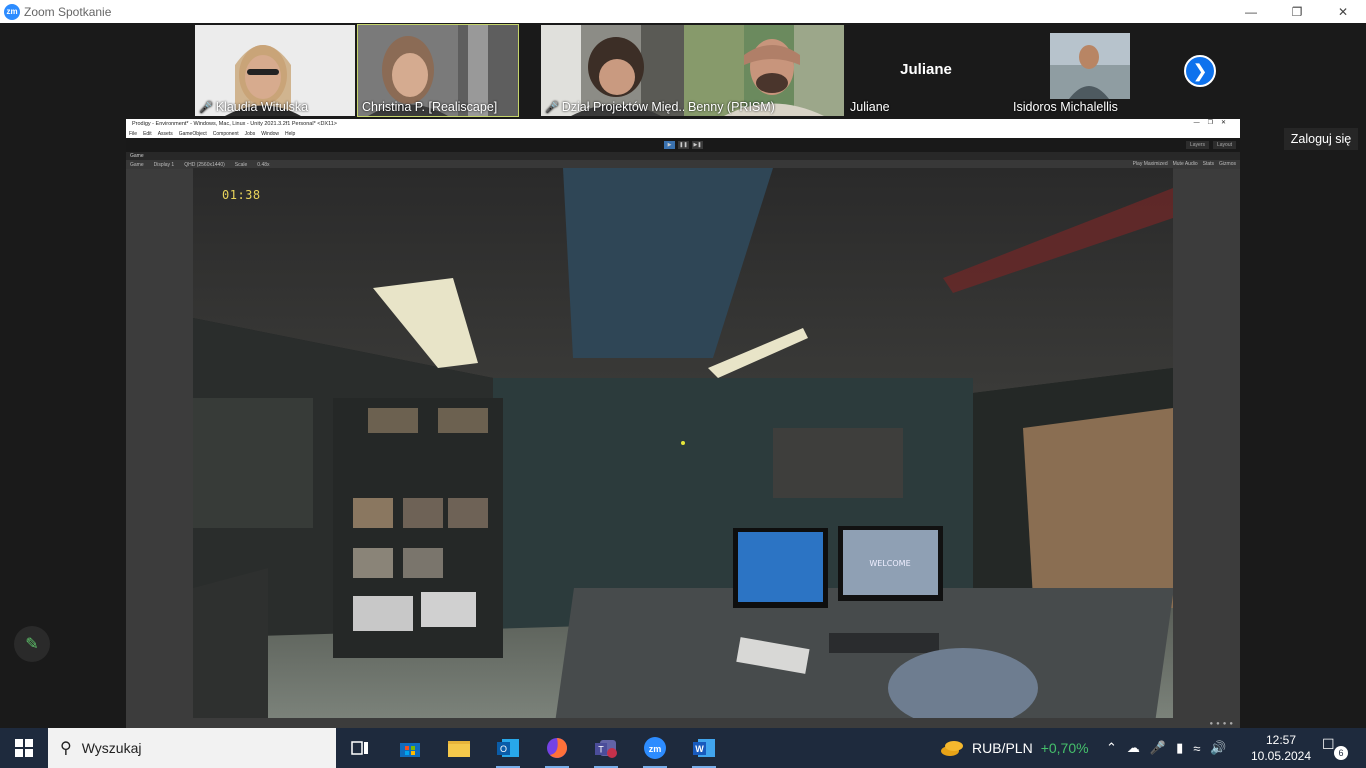 The width and height of the screenshot is (1366, 768). I want to click on word-icon: W, so click(704, 750).